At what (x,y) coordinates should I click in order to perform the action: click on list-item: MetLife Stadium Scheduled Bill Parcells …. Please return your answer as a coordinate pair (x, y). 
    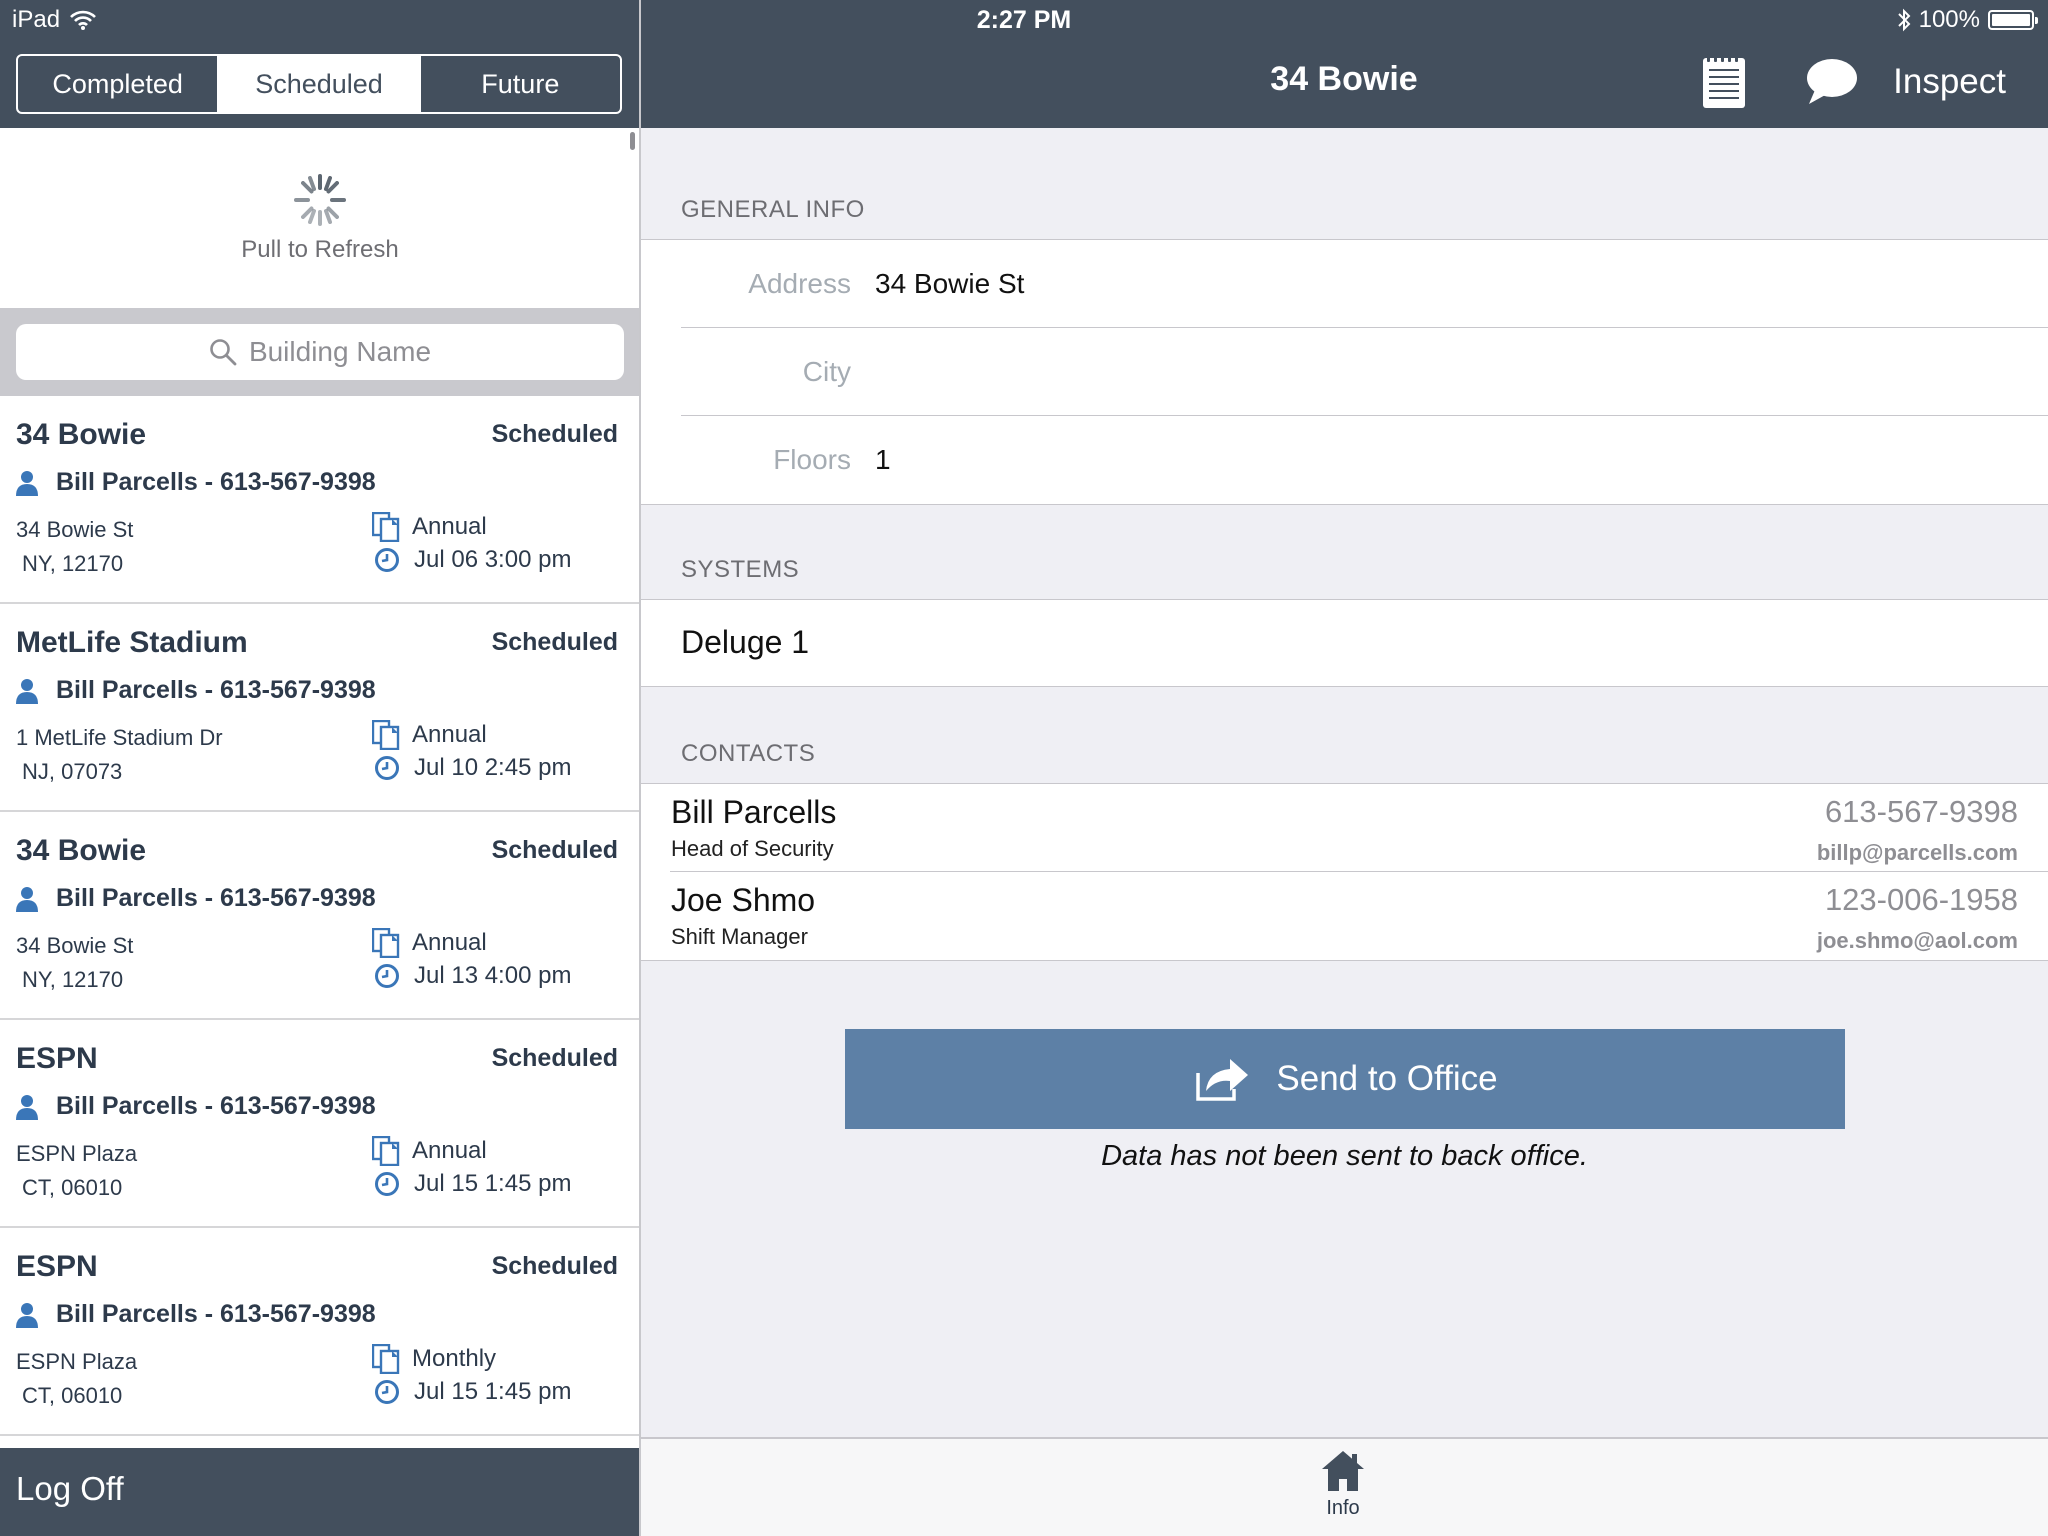
    Looking at the image, I should click on (320, 708).